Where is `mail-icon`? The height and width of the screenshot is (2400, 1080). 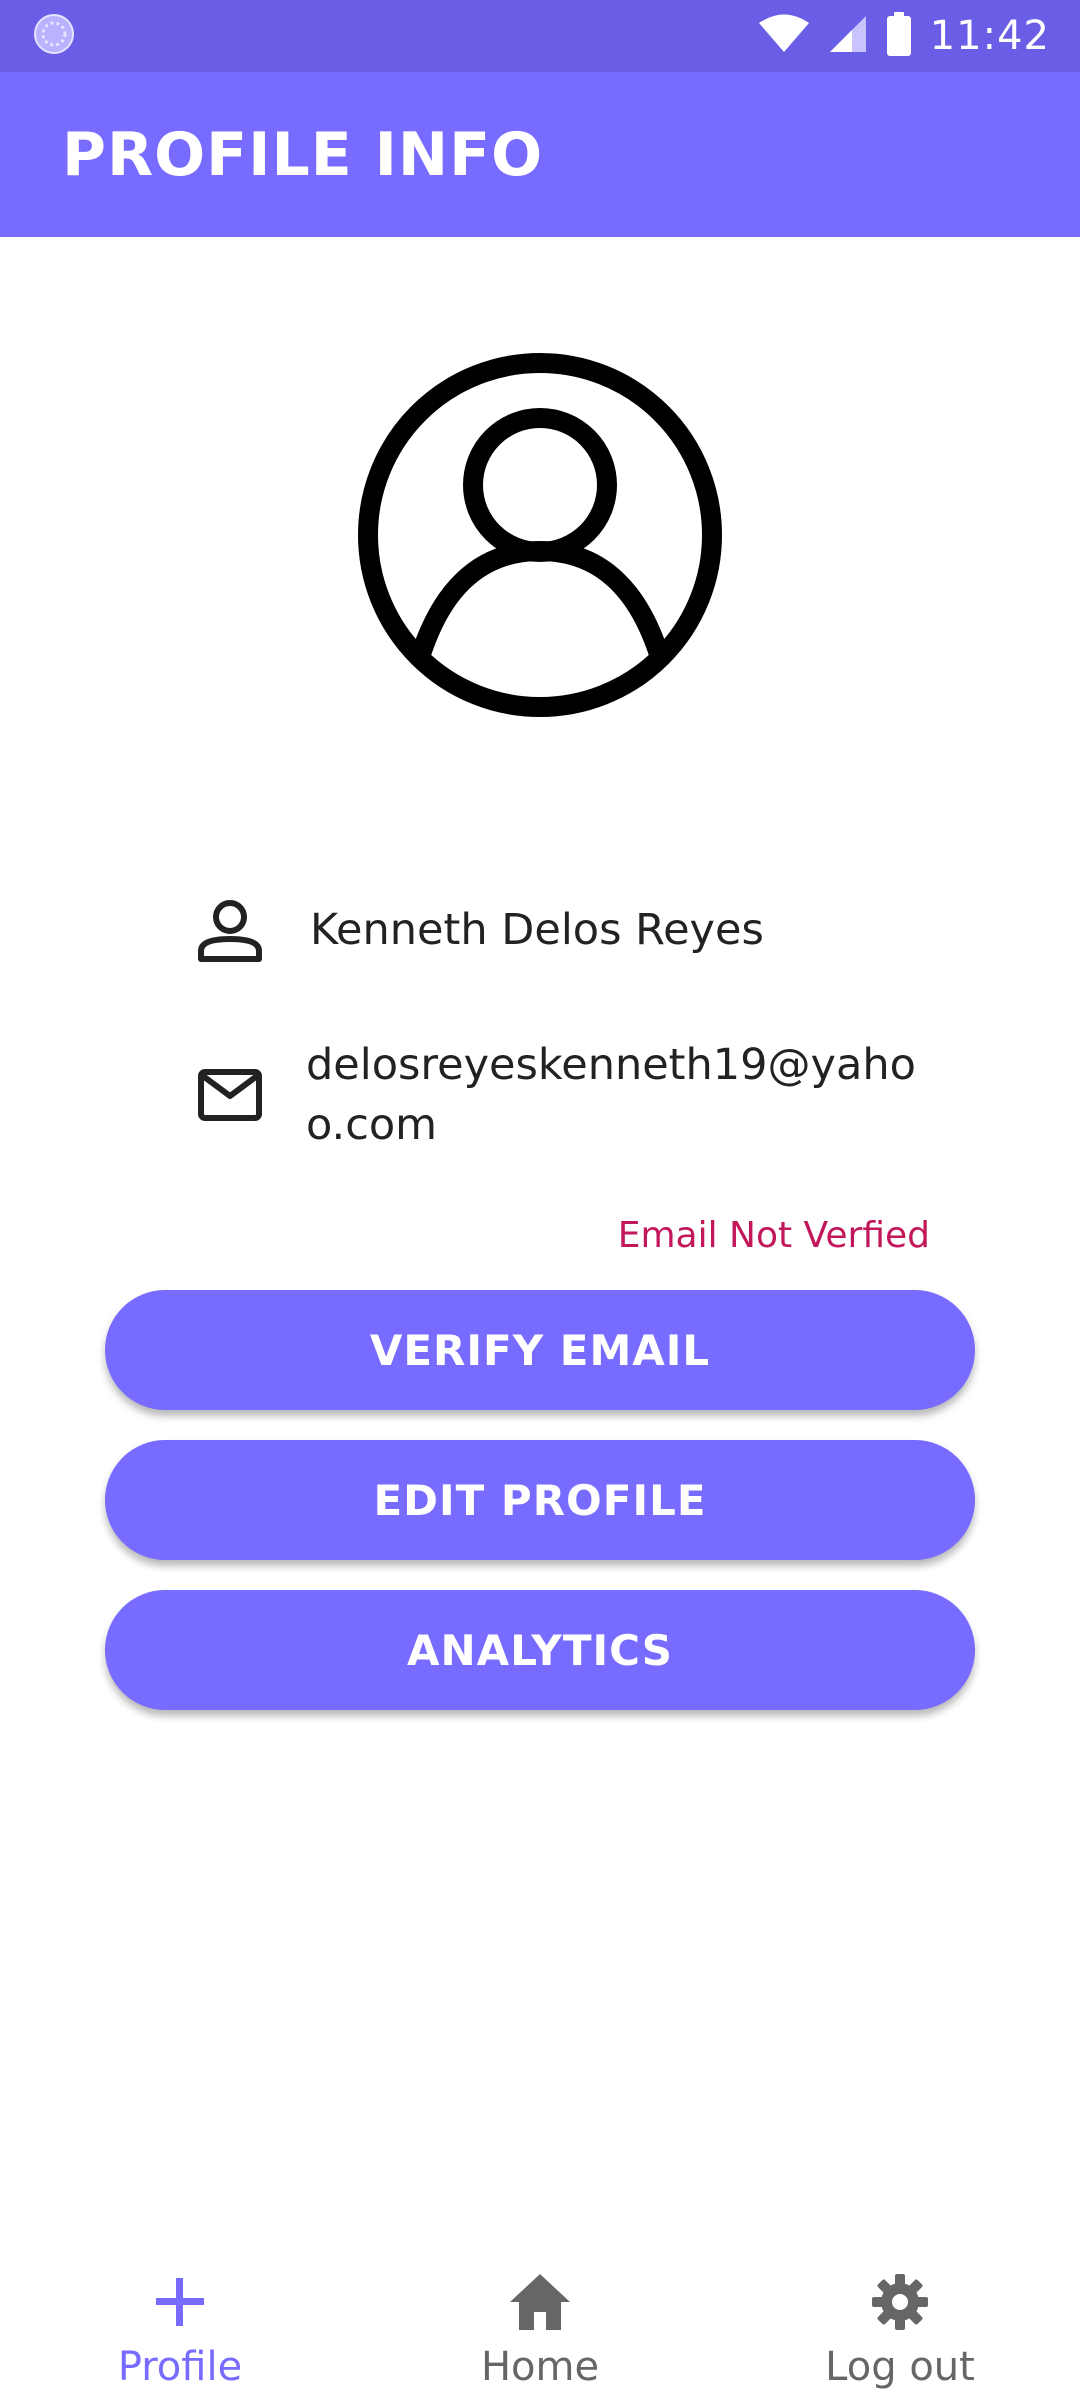
mail-icon is located at coordinates (230, 1095).